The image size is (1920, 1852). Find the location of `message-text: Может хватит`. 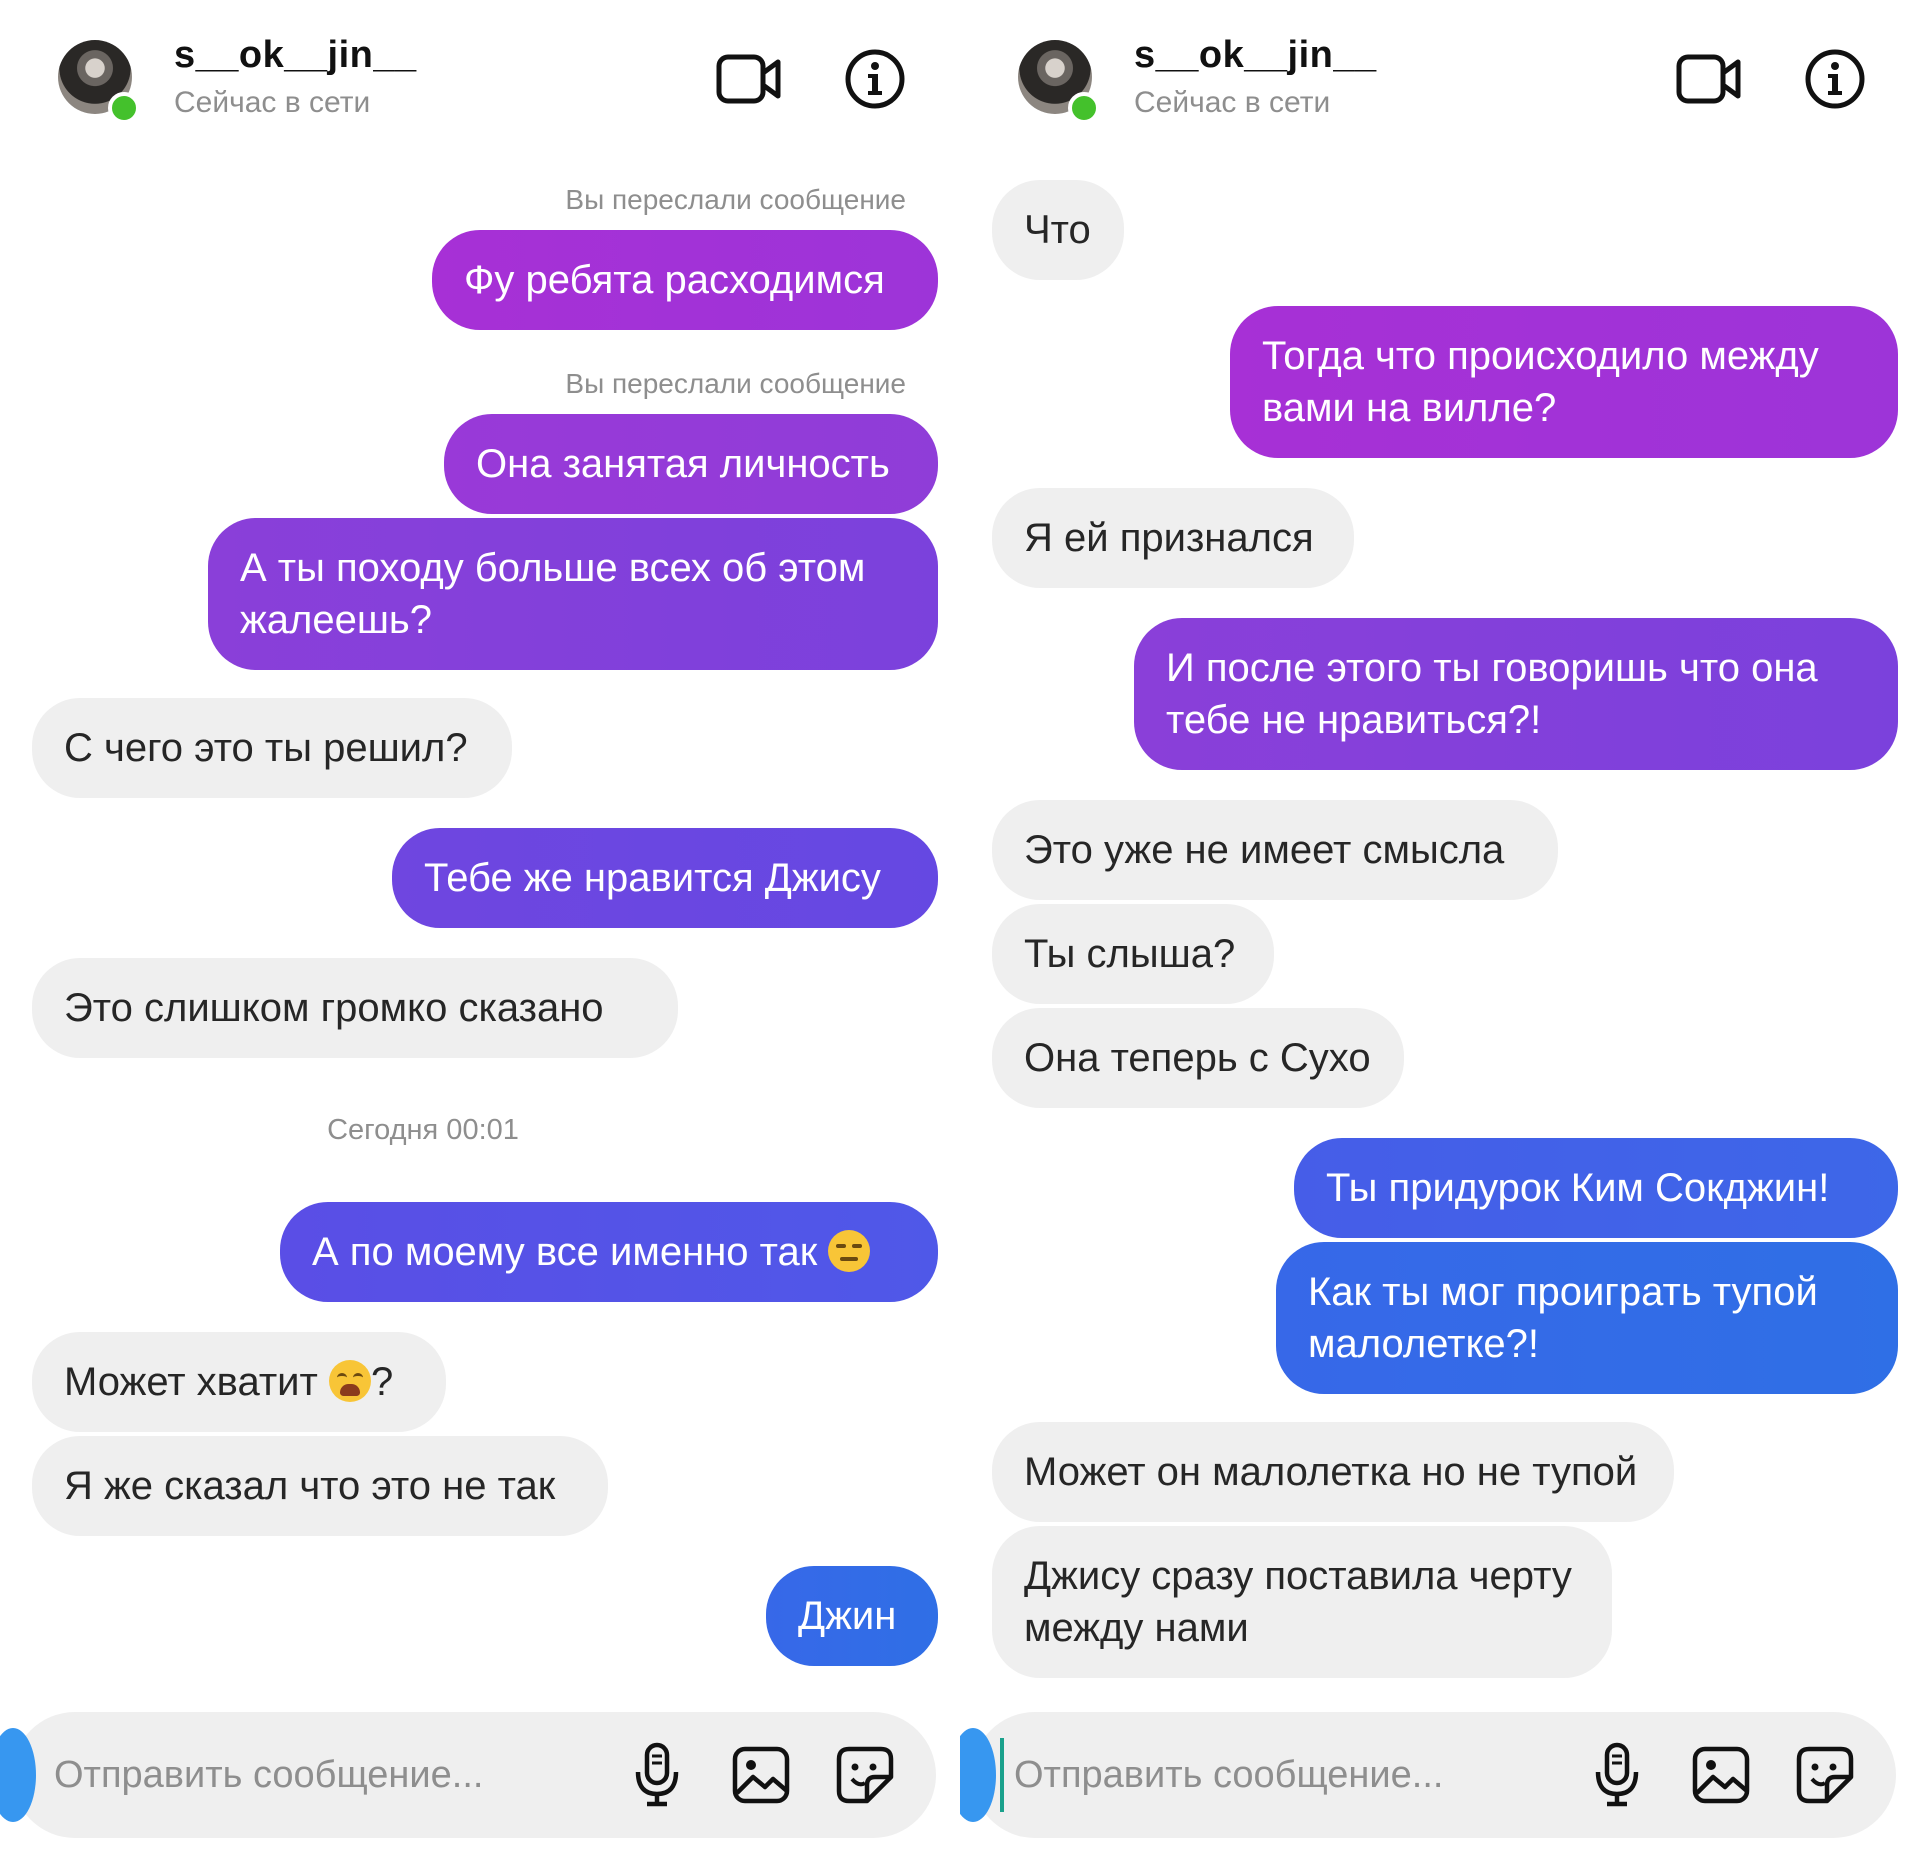

message-text: Может хватит is located at coordinates (191, 1382).